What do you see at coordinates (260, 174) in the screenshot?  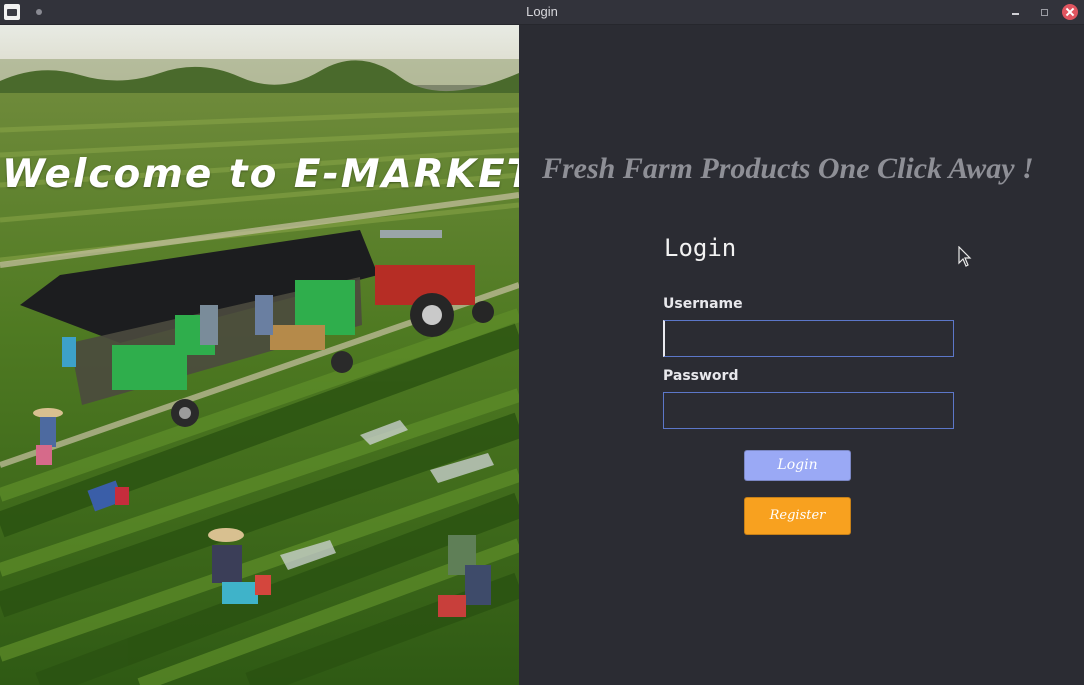 I see `welcome-heading: Welcome to E-MARKET` at bounding box center [260, 174].